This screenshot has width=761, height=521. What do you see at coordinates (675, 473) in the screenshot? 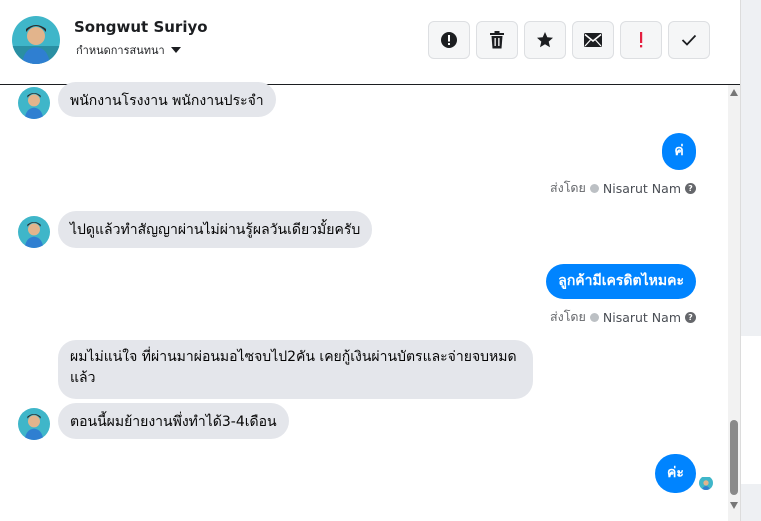
I see `outgoing-message: ค่ะ` at bounding box center [675, 473].